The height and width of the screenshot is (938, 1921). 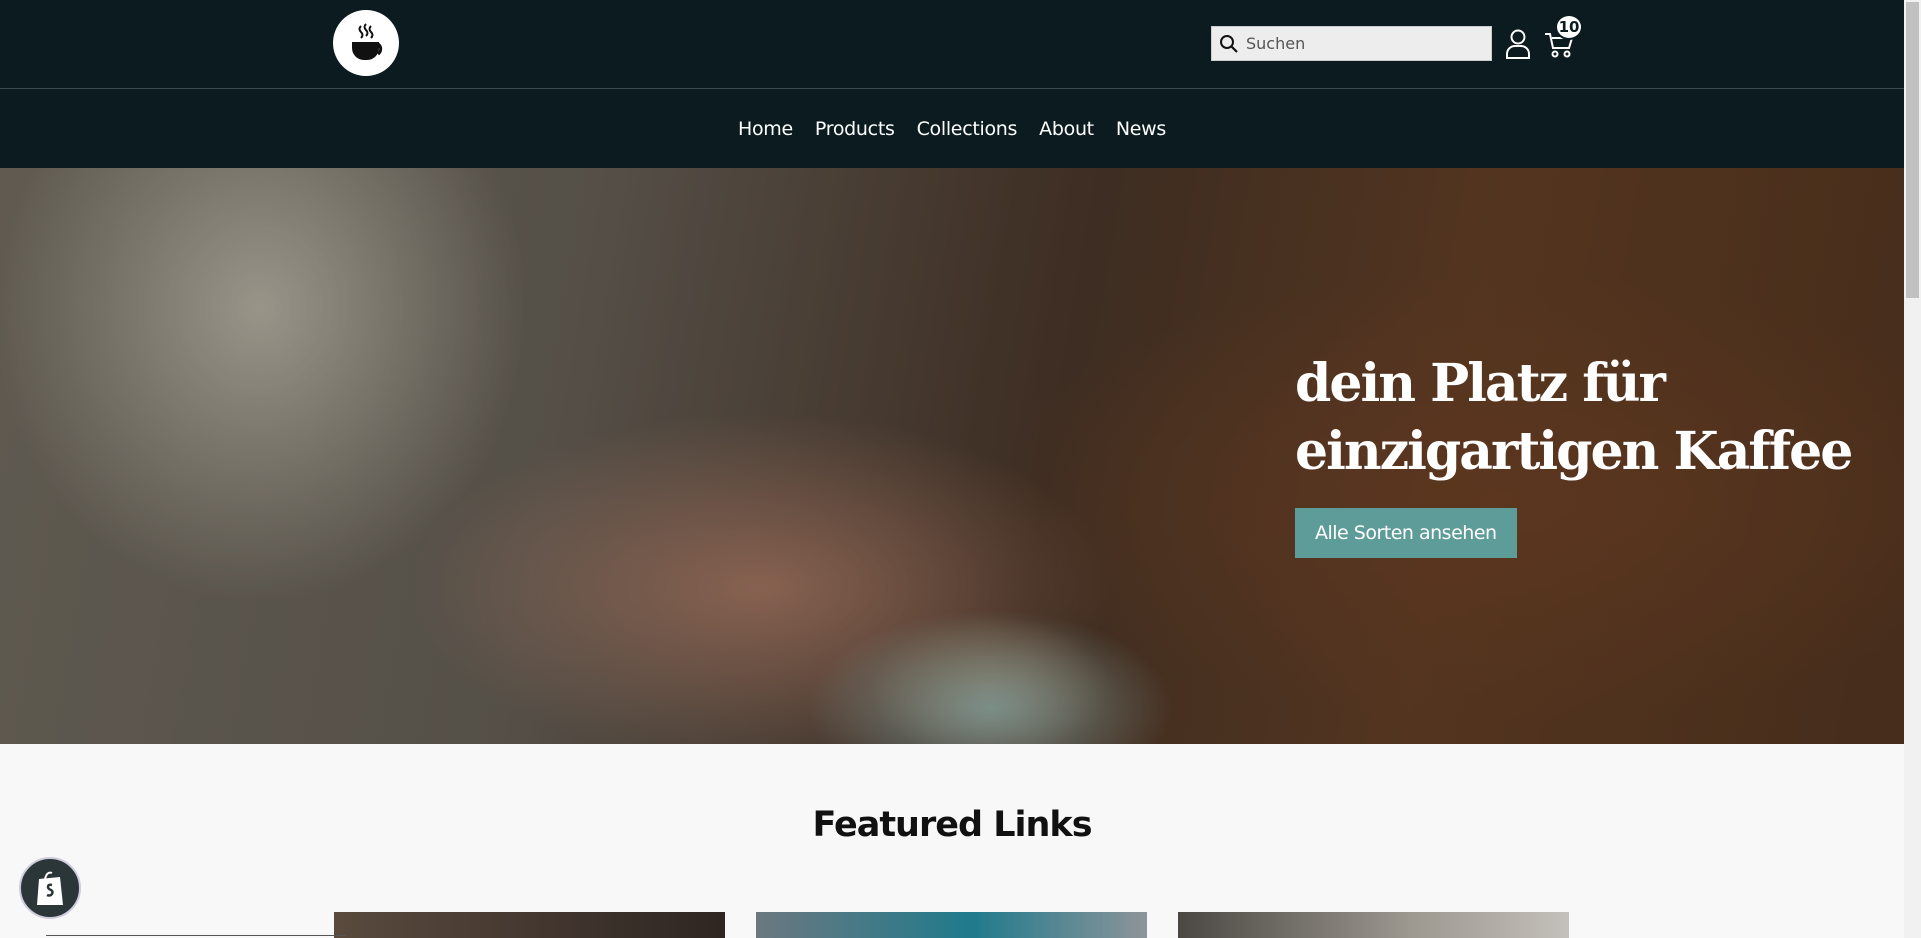 What do you see at coordinates (952, 44) in the screenshot?
I see `top-header: 10` at bounding box center [952, 44].